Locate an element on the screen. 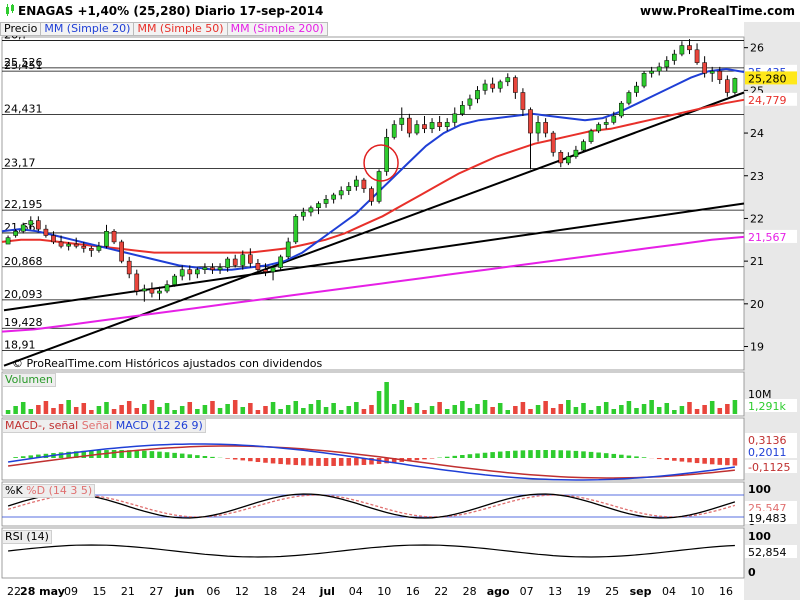 Image resolution: width=800 pixels, height=600 pixels. stoch-panel-label: %K %D (14 3 5) is located at coordinates (49, 491).